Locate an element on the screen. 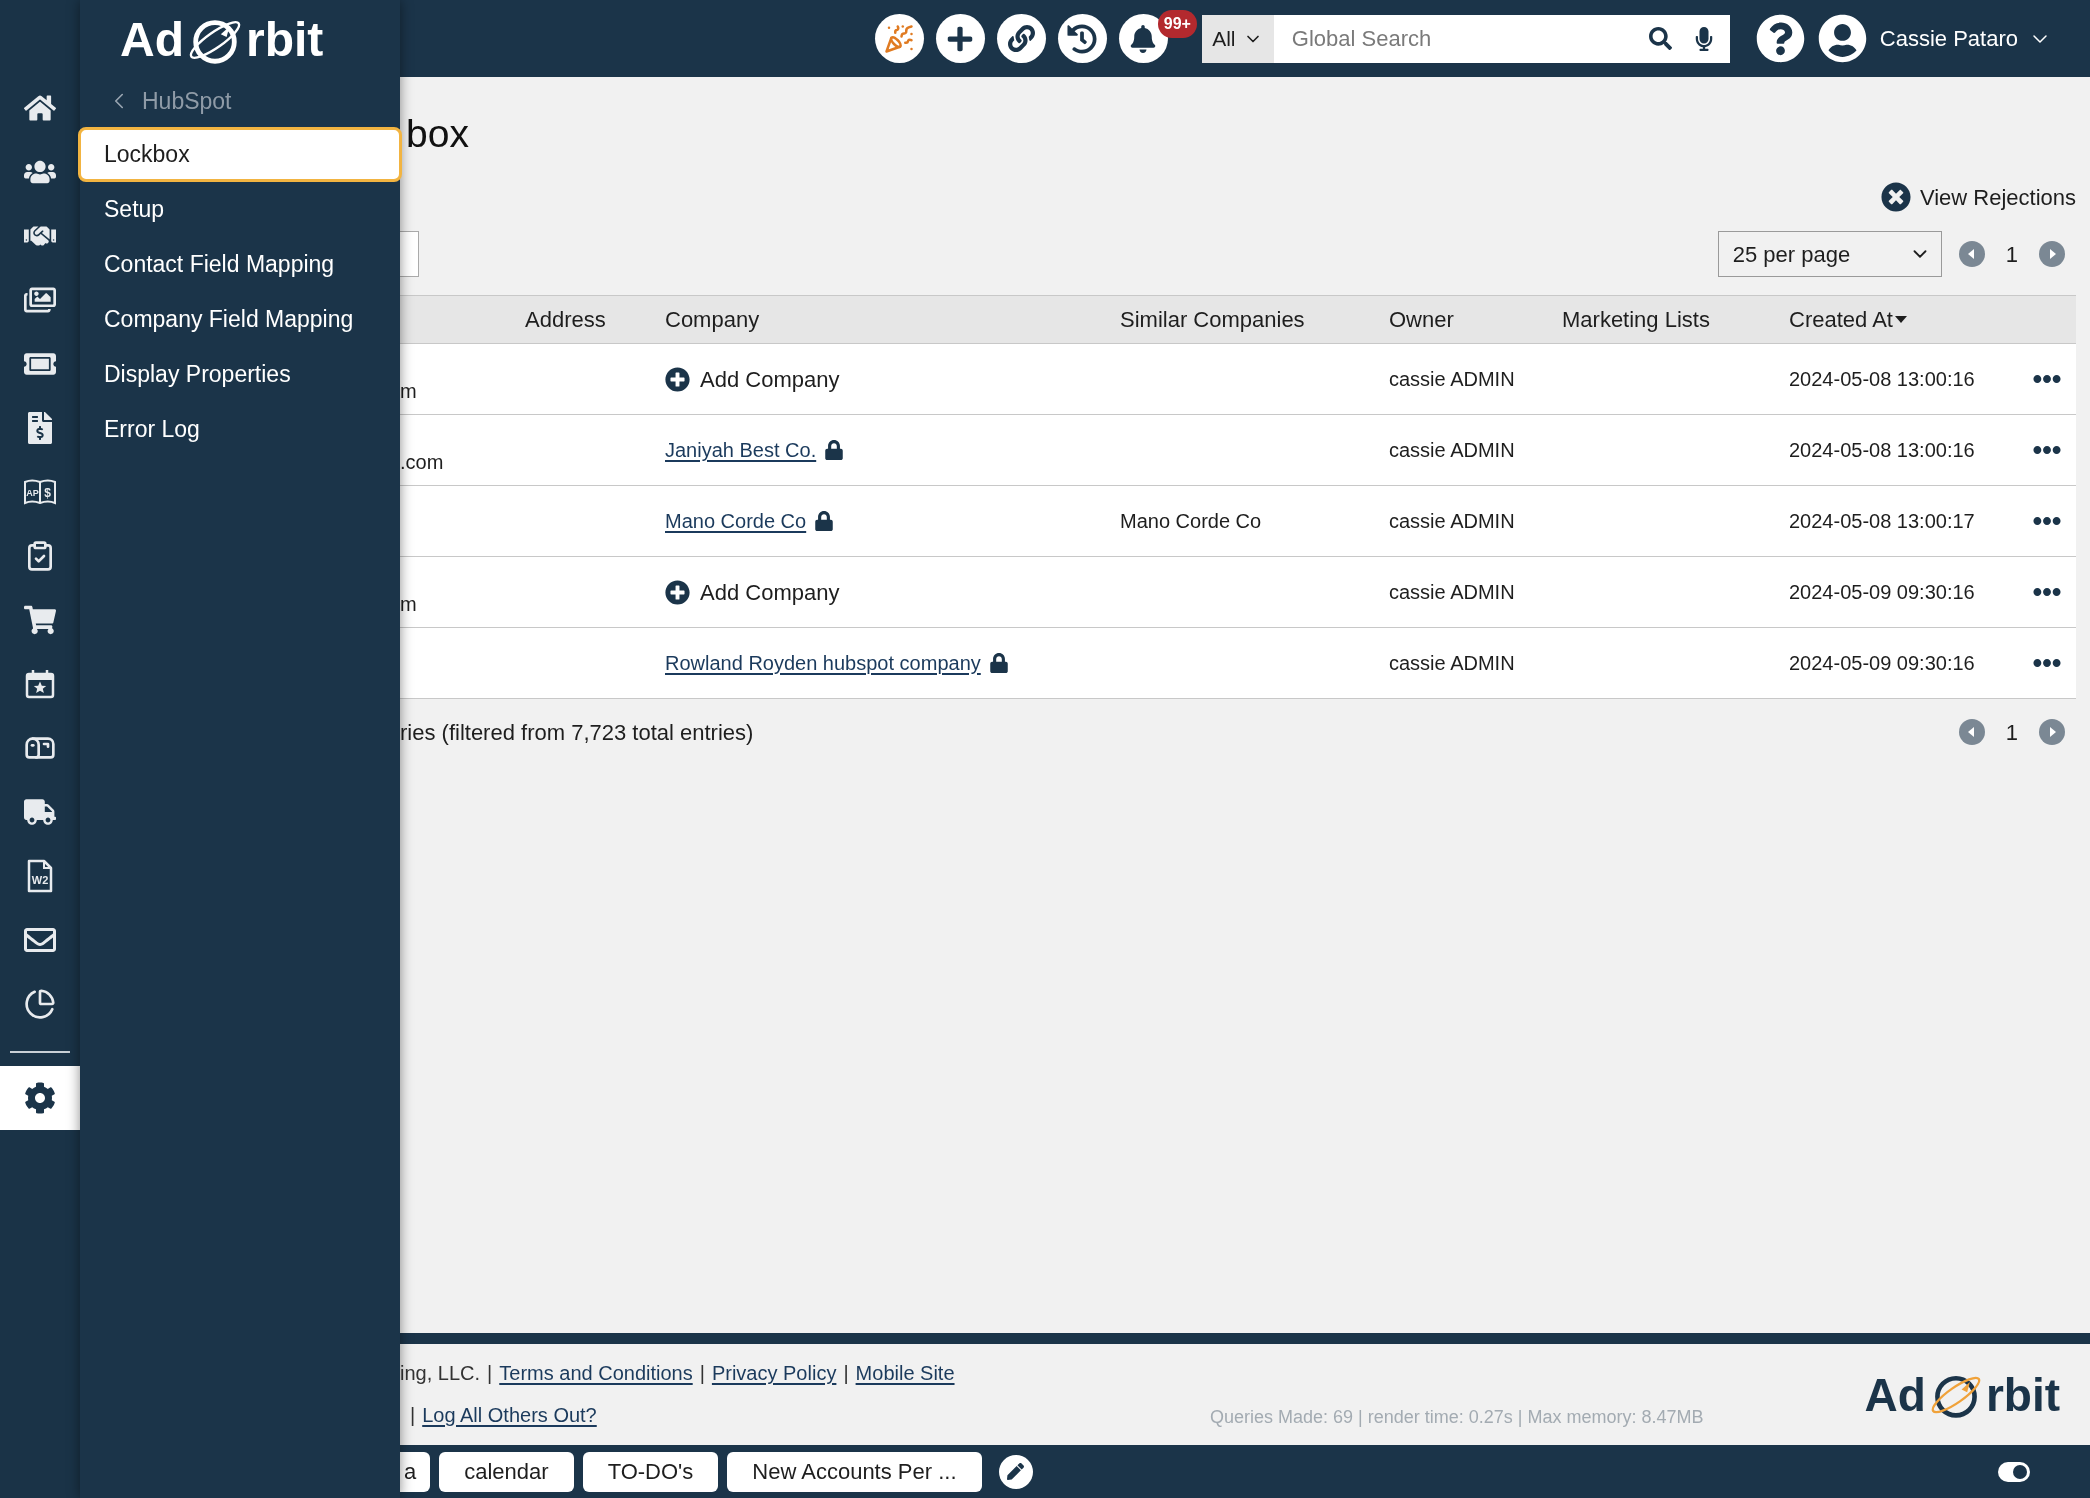  column-header: Similar Companies is located at coordinates (1212, 319).